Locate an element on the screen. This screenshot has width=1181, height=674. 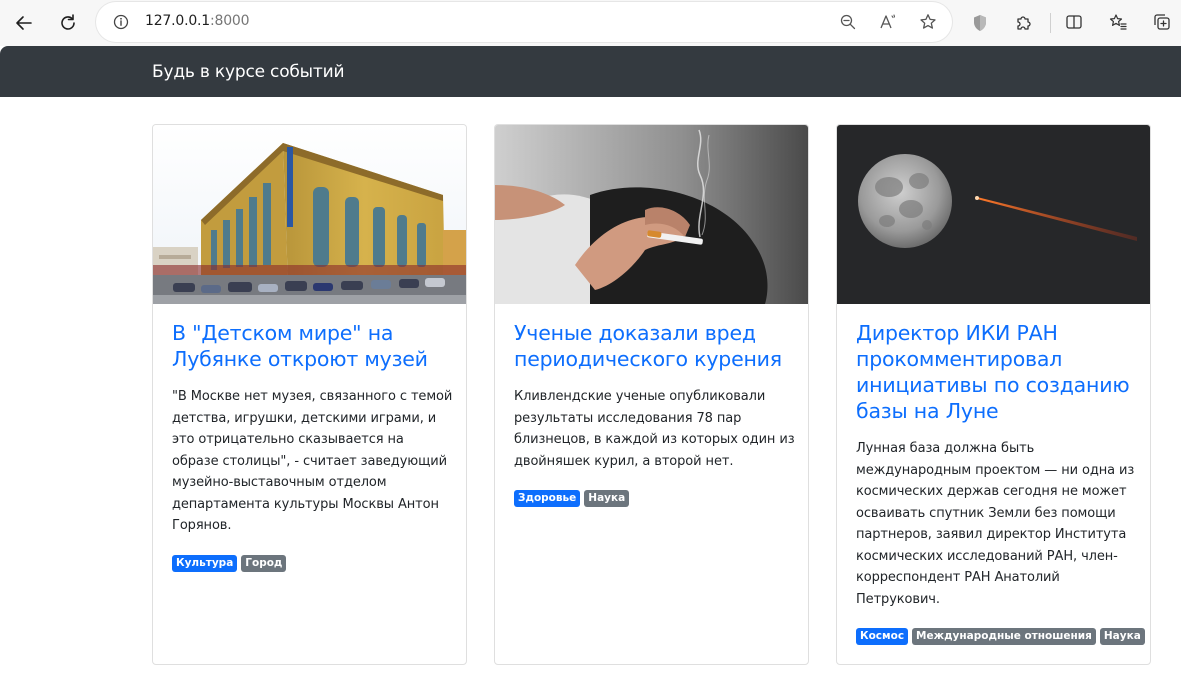
site-info-icon is located at coordinates (121, 22).